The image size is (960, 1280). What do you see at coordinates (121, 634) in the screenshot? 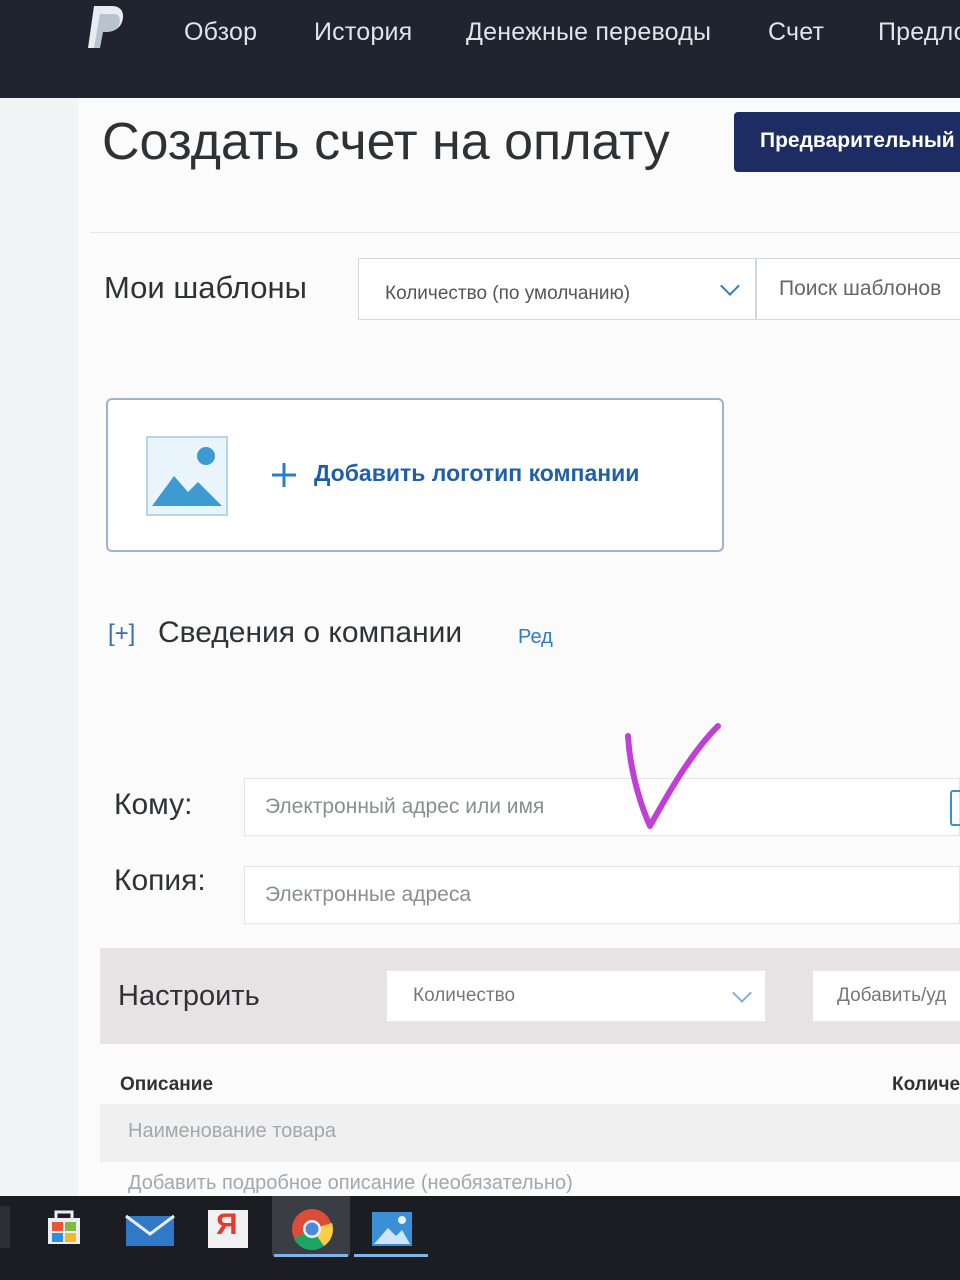
I see `company-expand-toggle: [+]` at bounding box center [121, 634].